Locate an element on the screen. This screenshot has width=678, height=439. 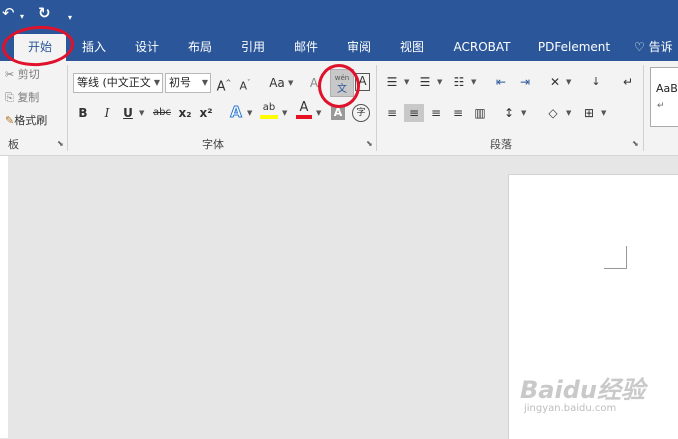
tab-design: 设计 is located at coordinates (147, 47).